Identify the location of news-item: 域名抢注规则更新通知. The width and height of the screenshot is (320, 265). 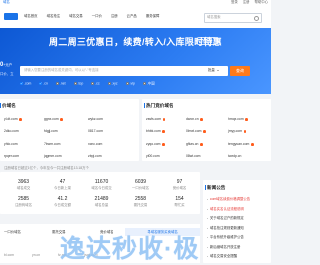
(228, 229).